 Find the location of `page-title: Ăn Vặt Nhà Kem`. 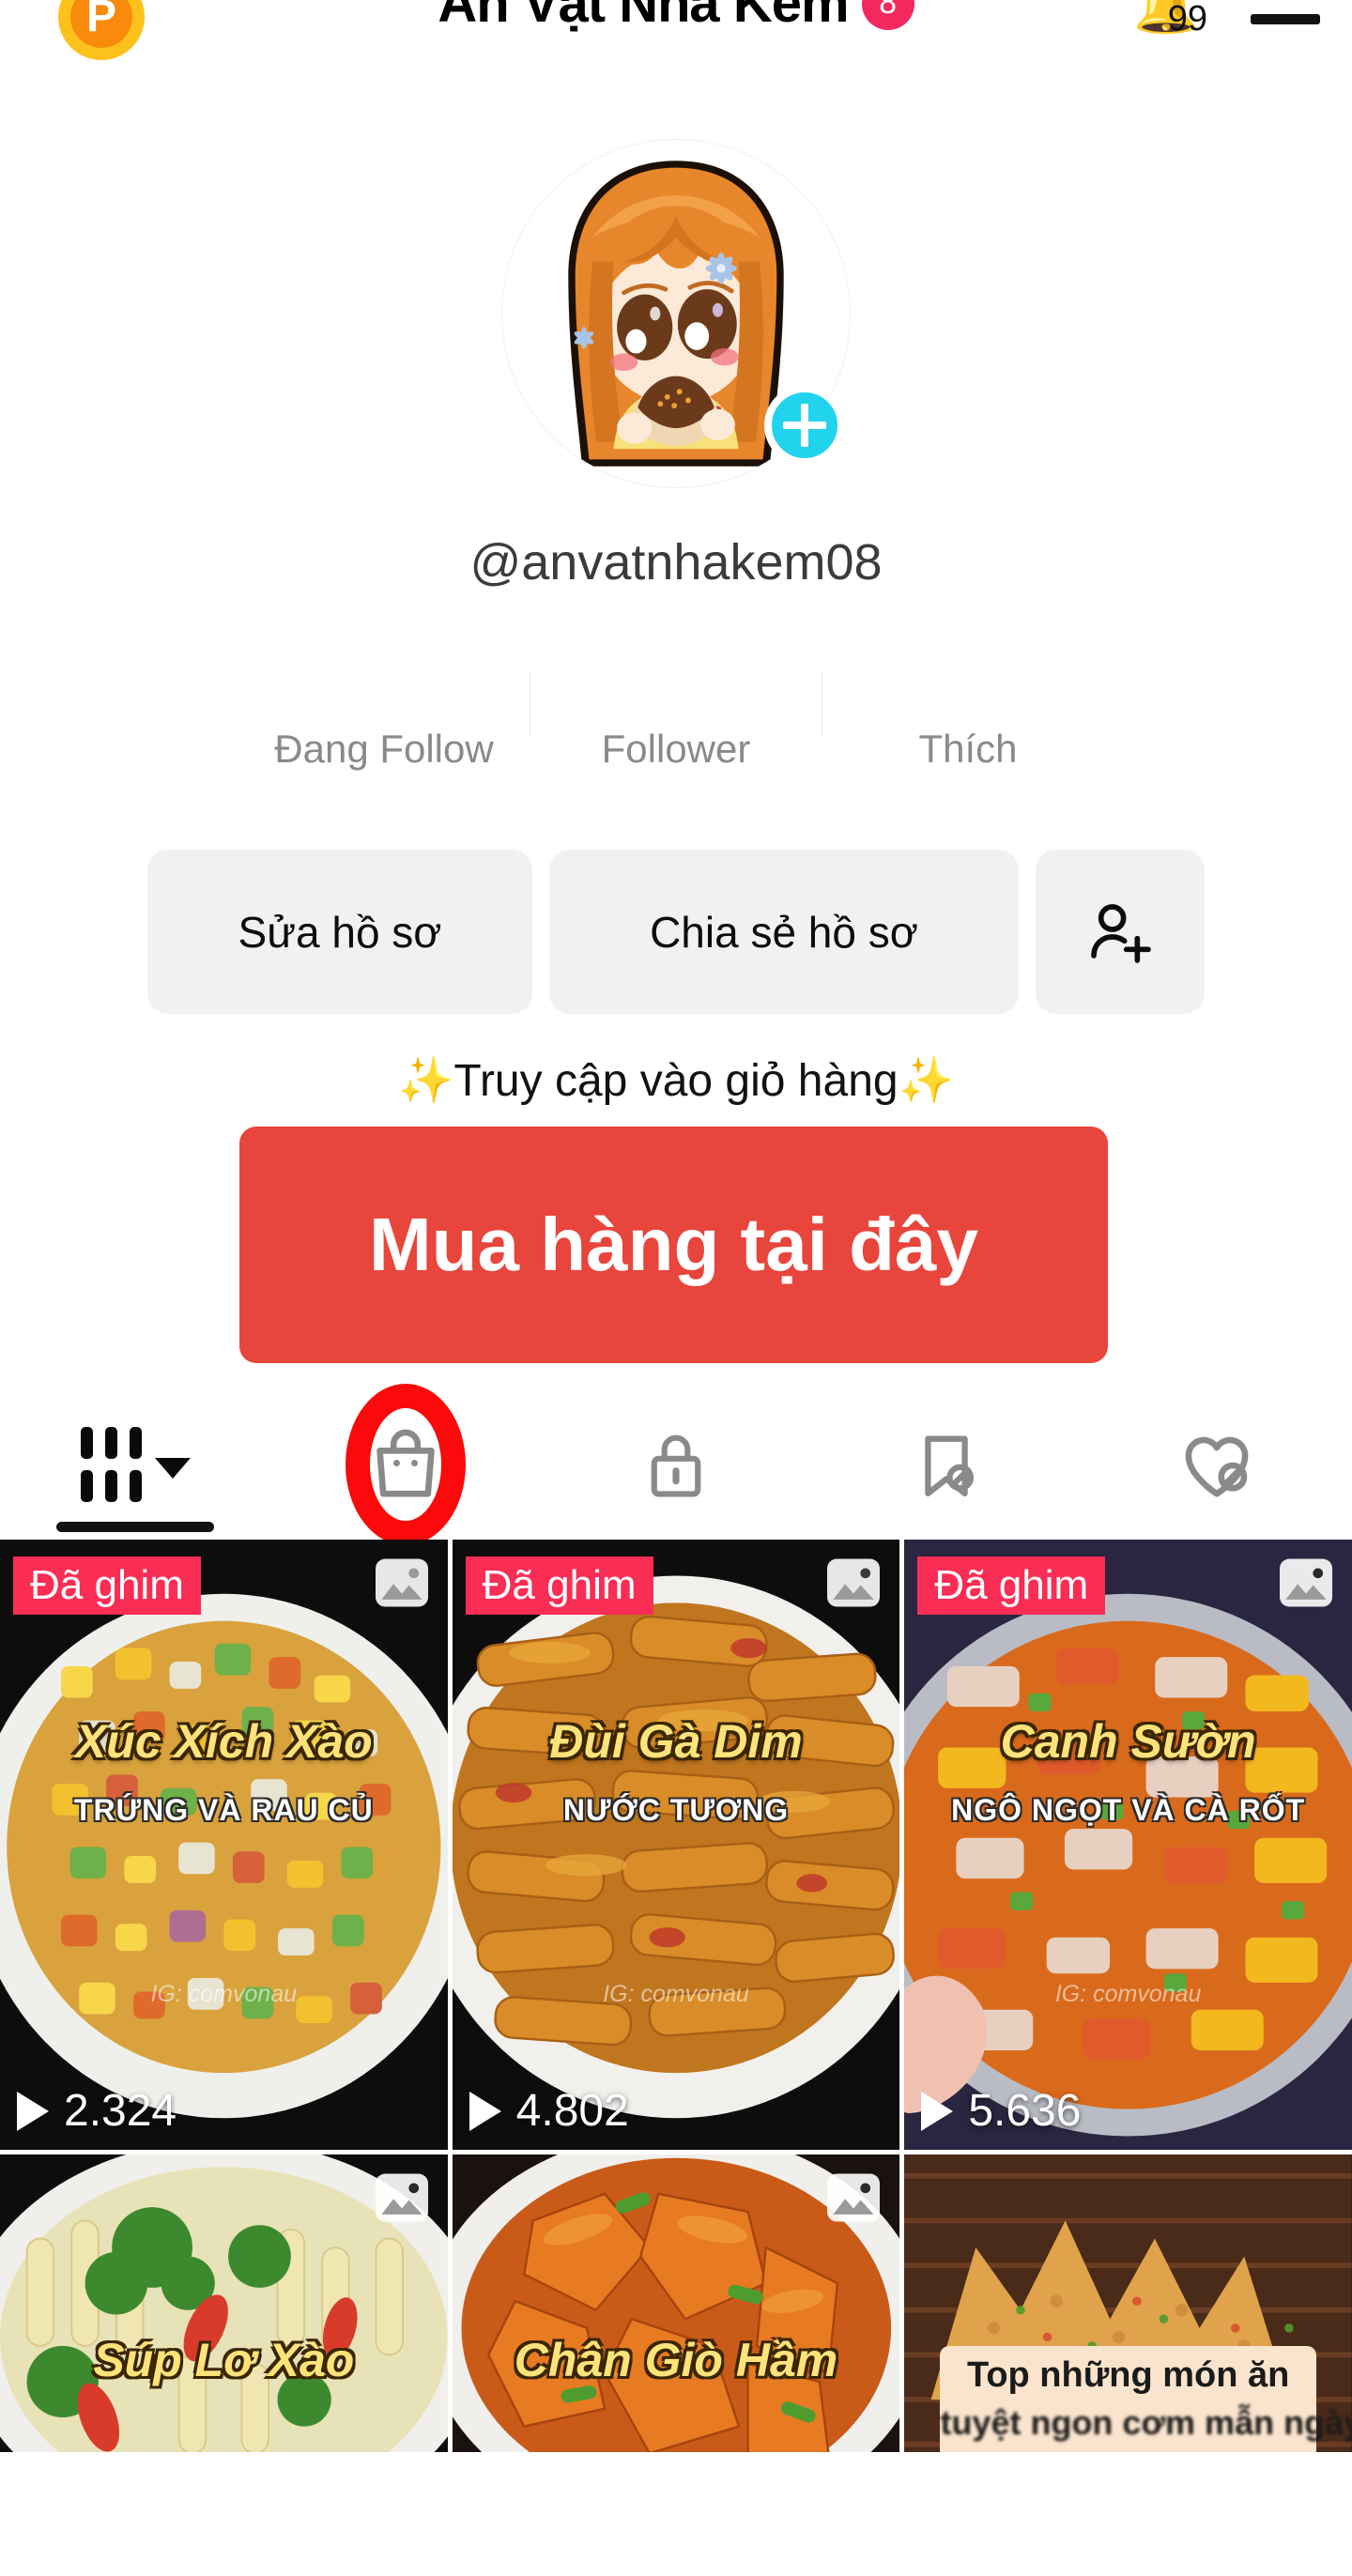

page-title: Ăn Vặt Nhà Kem is located at coordinates (644, 17).